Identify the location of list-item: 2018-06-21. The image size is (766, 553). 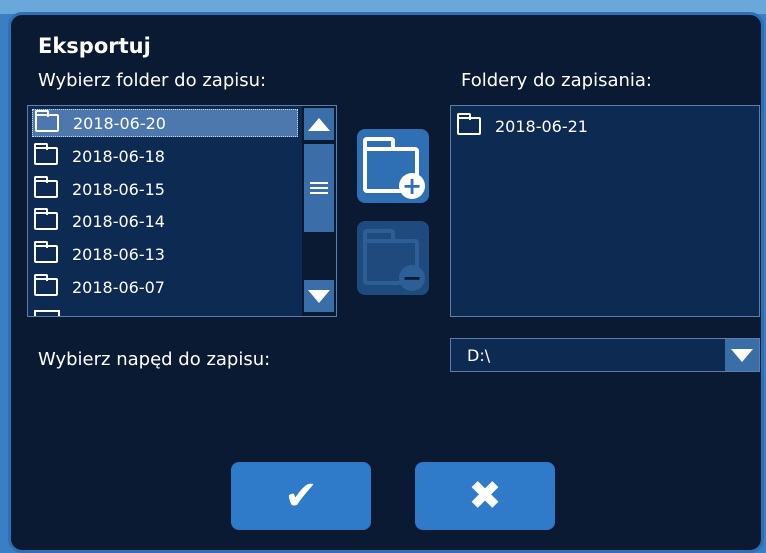
(588, 126).